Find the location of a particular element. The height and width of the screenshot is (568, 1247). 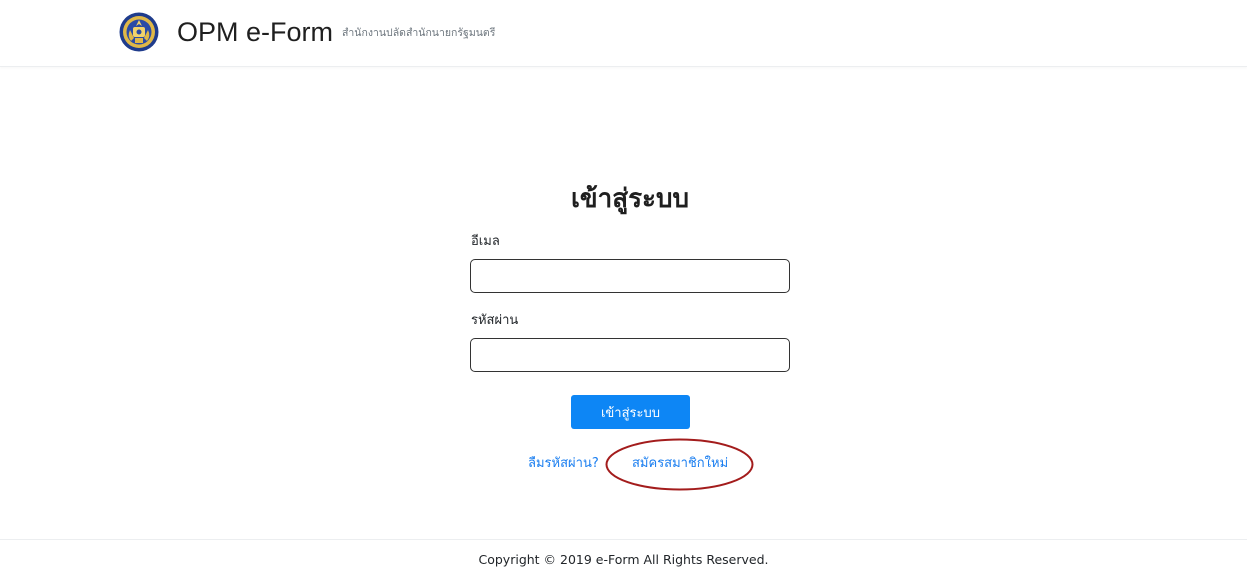

password-label: รหัสผ่าน is located at coordinates (495, 320).